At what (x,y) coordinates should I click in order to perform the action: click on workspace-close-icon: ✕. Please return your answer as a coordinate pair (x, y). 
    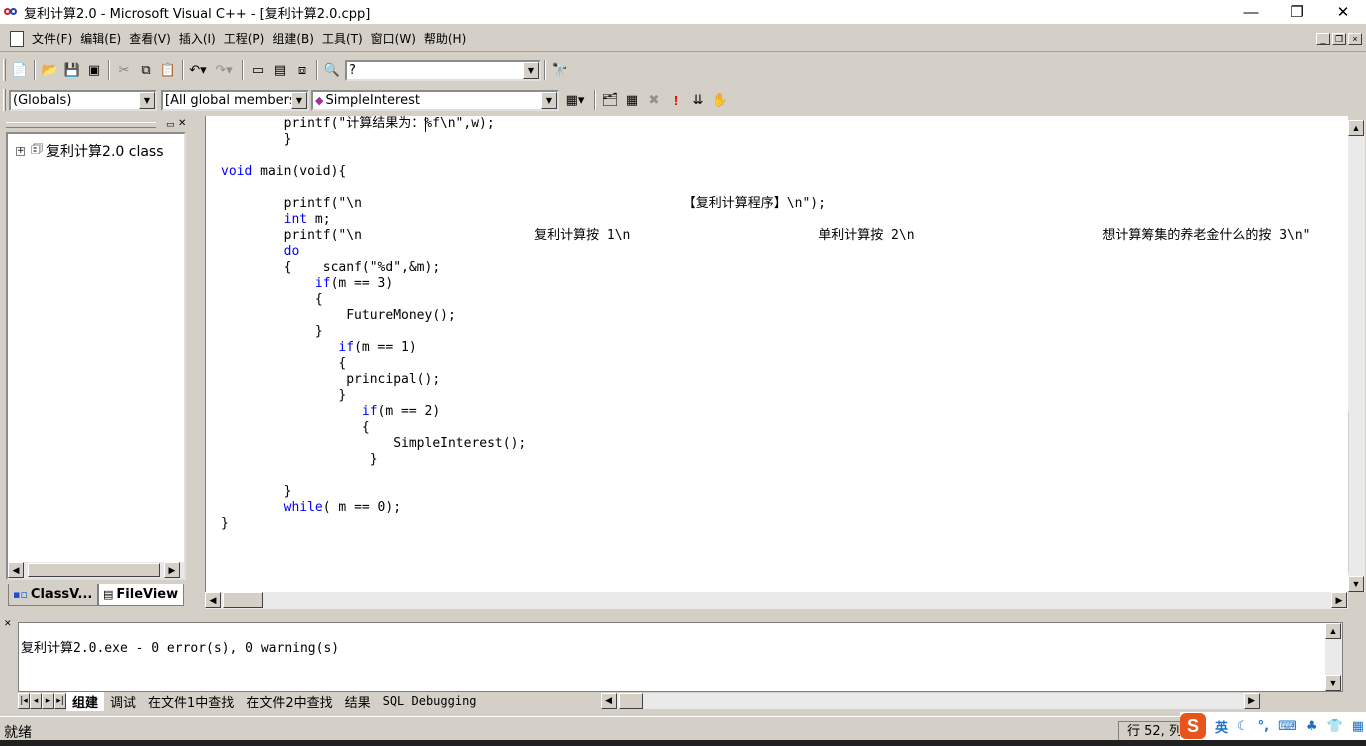
    Looking at the image, I should click on (182, 123).